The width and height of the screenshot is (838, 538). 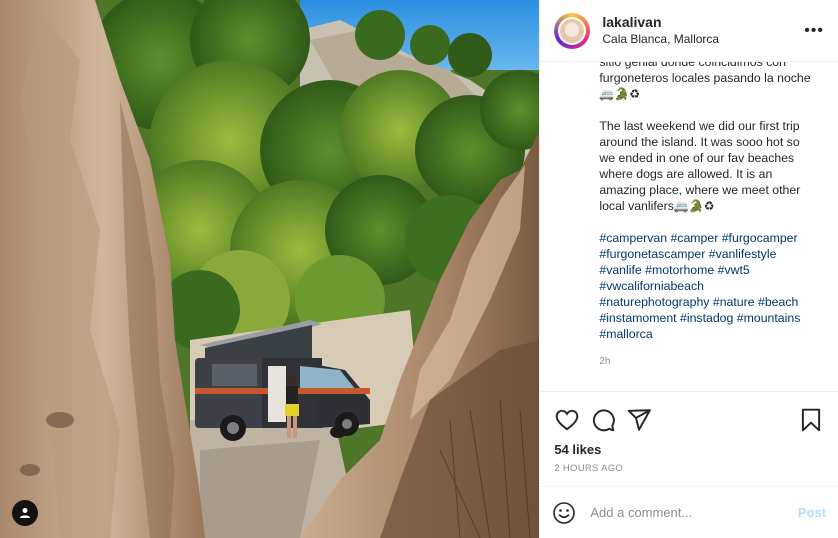 I want to click on hashtag-link: #beach, so click(x=778, y=302).